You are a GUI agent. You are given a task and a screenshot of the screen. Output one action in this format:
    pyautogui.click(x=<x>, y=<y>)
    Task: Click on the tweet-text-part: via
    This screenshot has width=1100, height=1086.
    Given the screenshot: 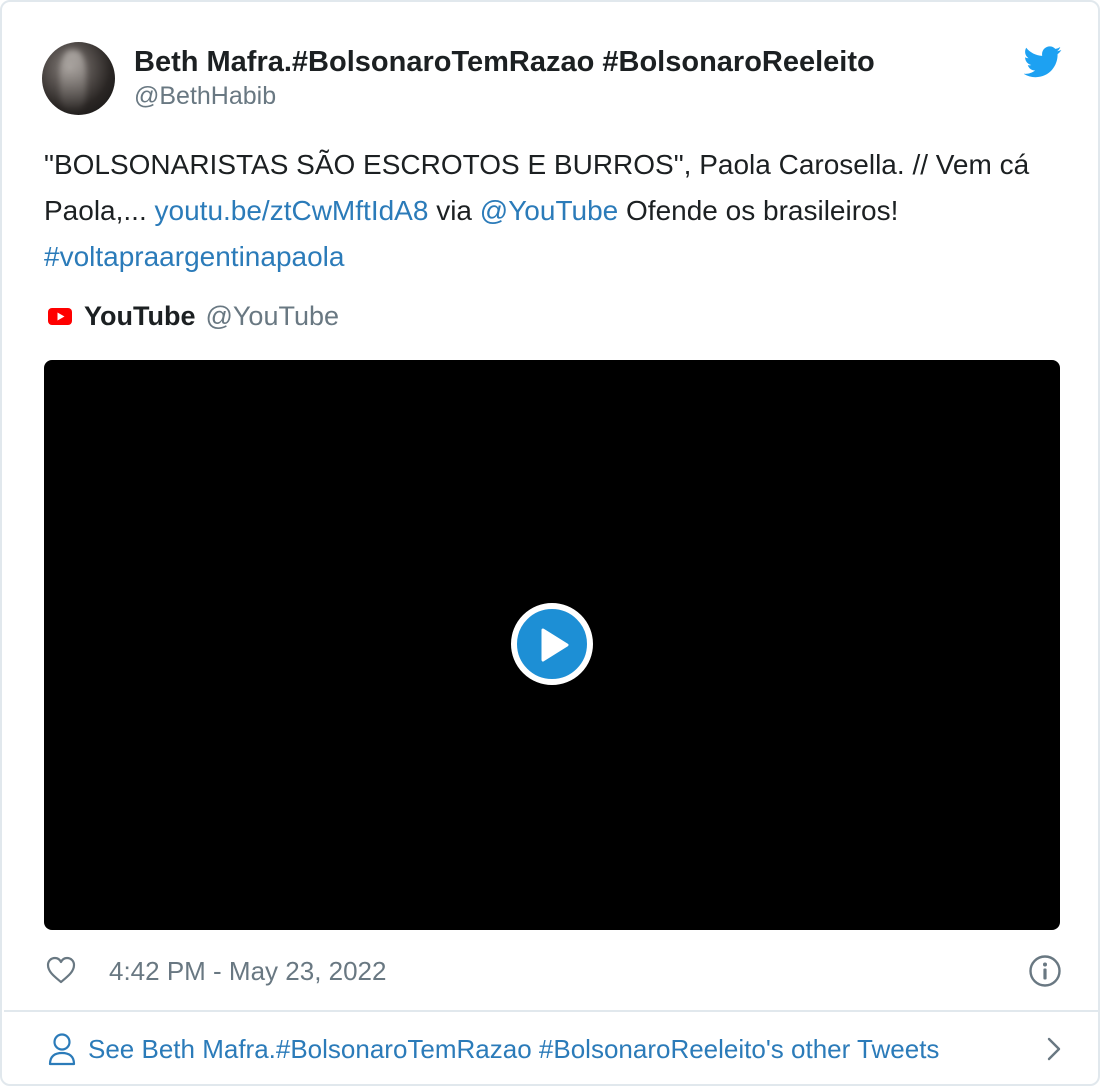 What is the action you would take?
    pyautogui.click(x=454, y=210)
    